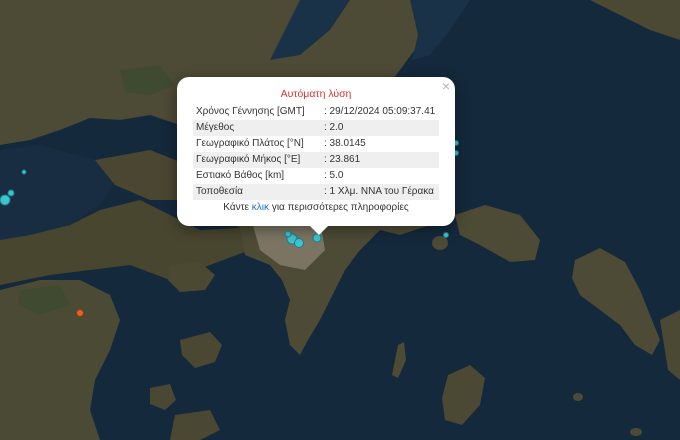 This screenshot has height=440, width=680. I want to click on row-label: Εστιακό Βάθος [km], so click(240, 175).